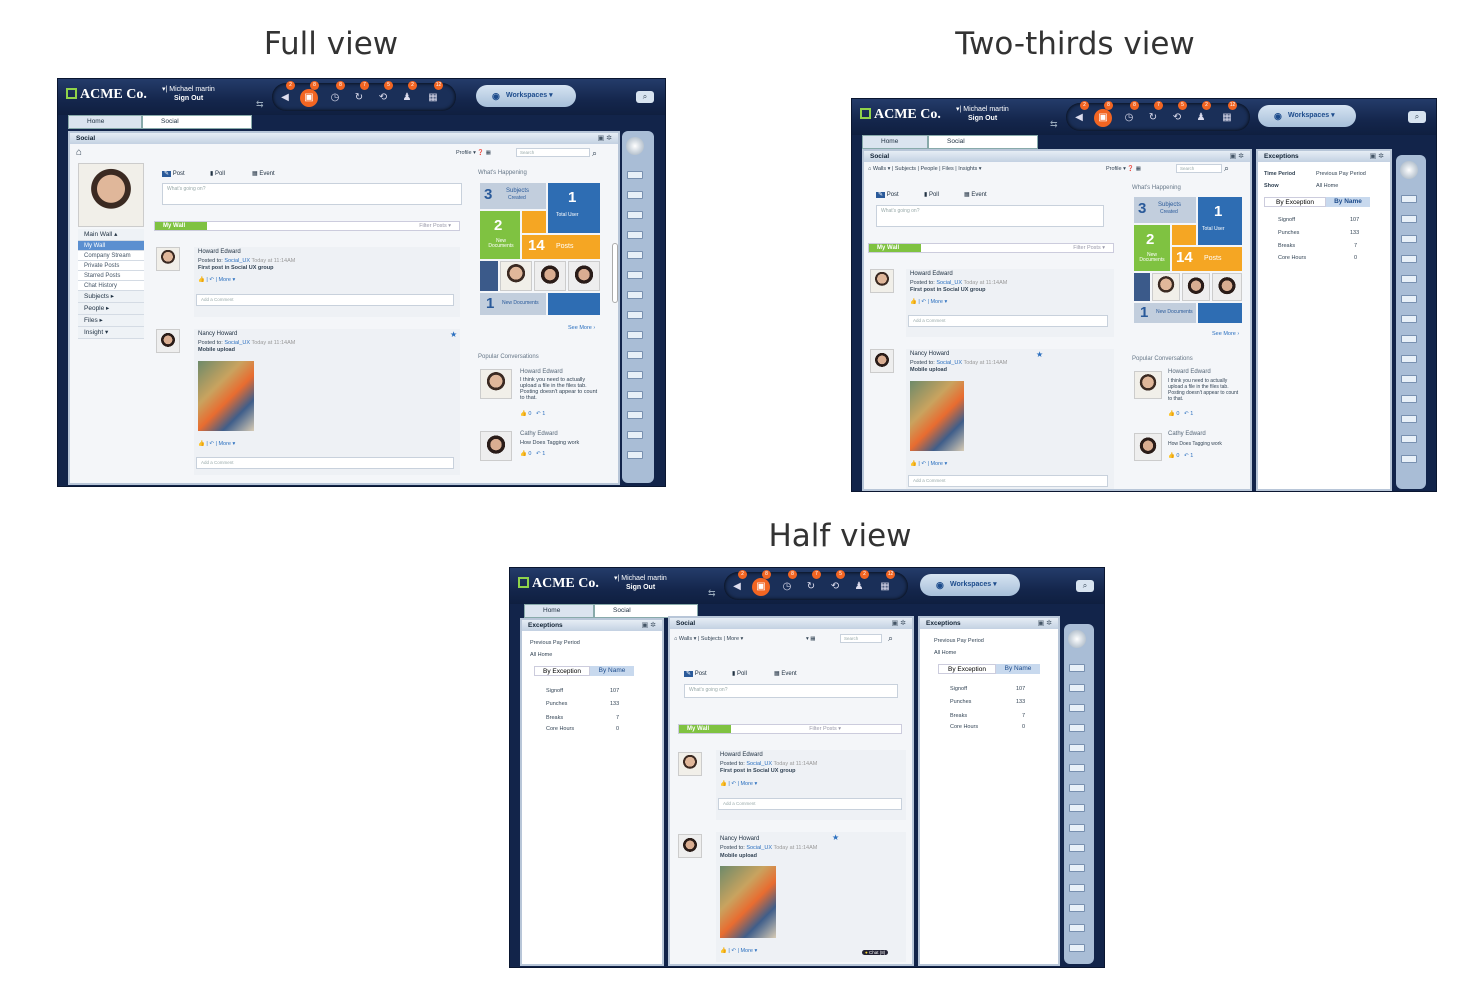 The image size is (1475, 982). I want to click on conversation-actions: 👍 0 ↶ 1, so click(1180, 456).